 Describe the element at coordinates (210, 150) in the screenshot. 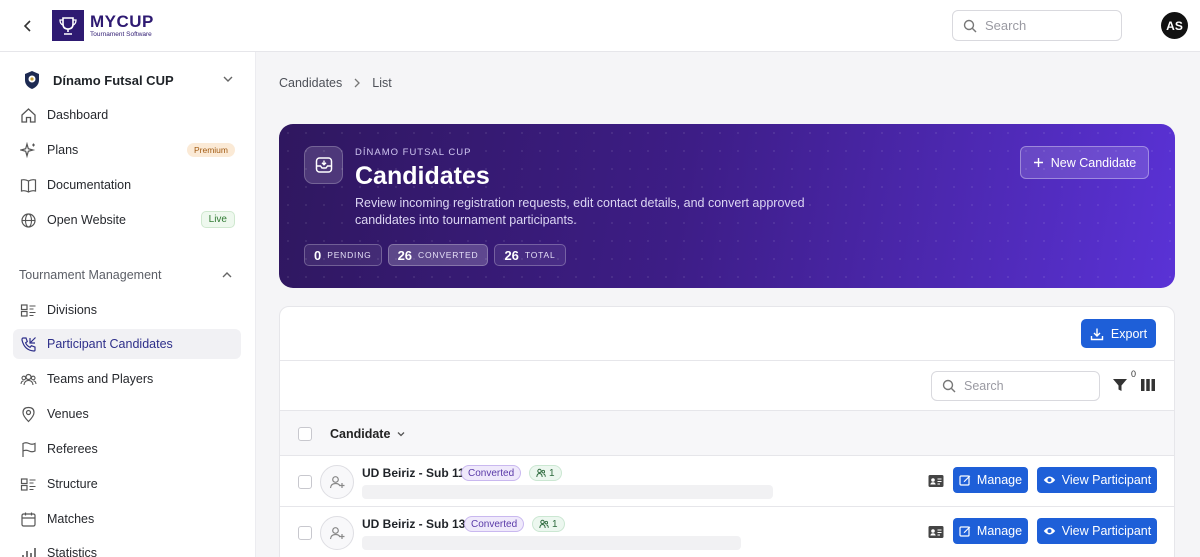

I see `premium-badge: Premium` at that location.